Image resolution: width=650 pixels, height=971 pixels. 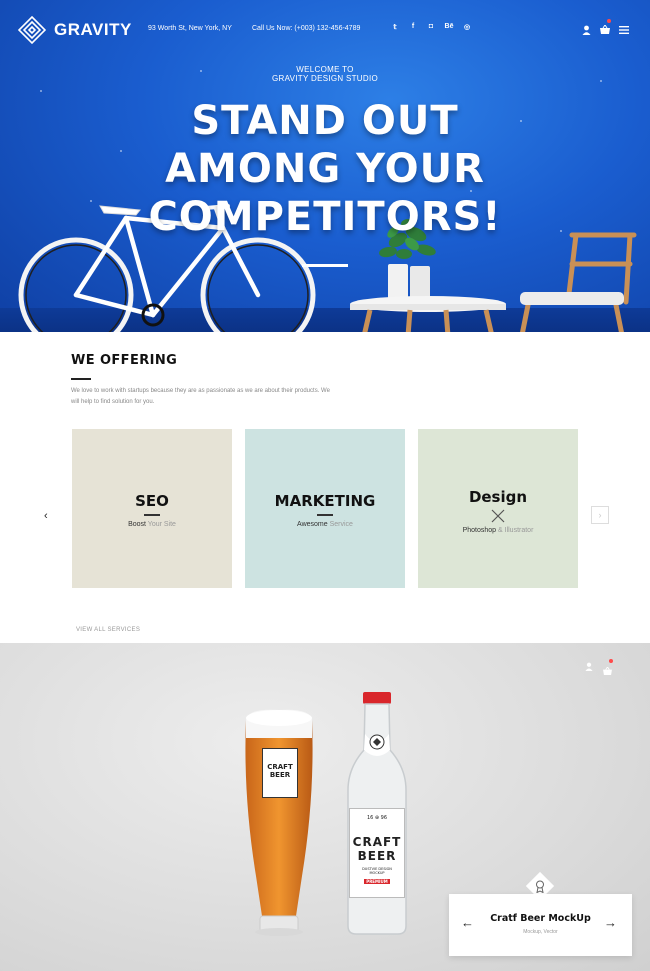 I want to click on brand-name: GRAVITY, so click(x=93, y=29).